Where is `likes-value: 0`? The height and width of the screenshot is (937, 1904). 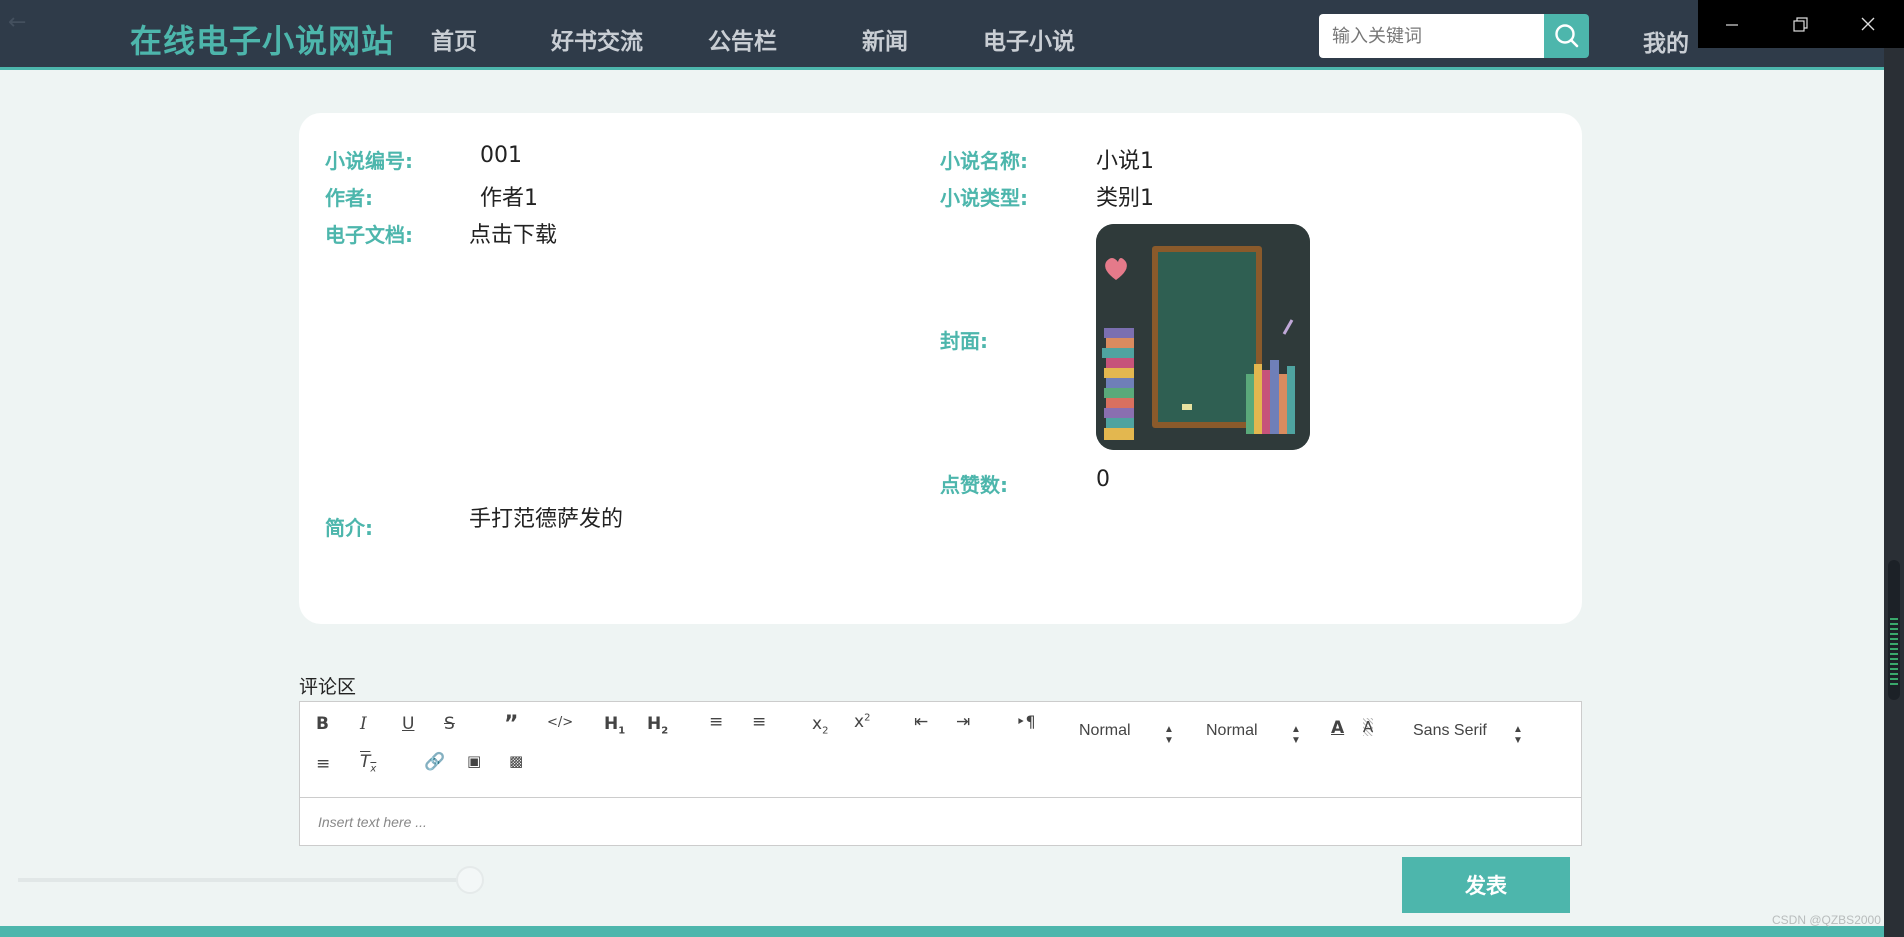 likes-value: 0 is located at coordinates (1103, 479).